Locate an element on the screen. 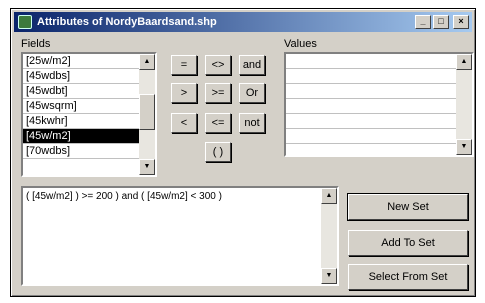 The height and width of the screenshot is (303, 485). list-item: [45kwhr] is located at coordinates (89, 121).